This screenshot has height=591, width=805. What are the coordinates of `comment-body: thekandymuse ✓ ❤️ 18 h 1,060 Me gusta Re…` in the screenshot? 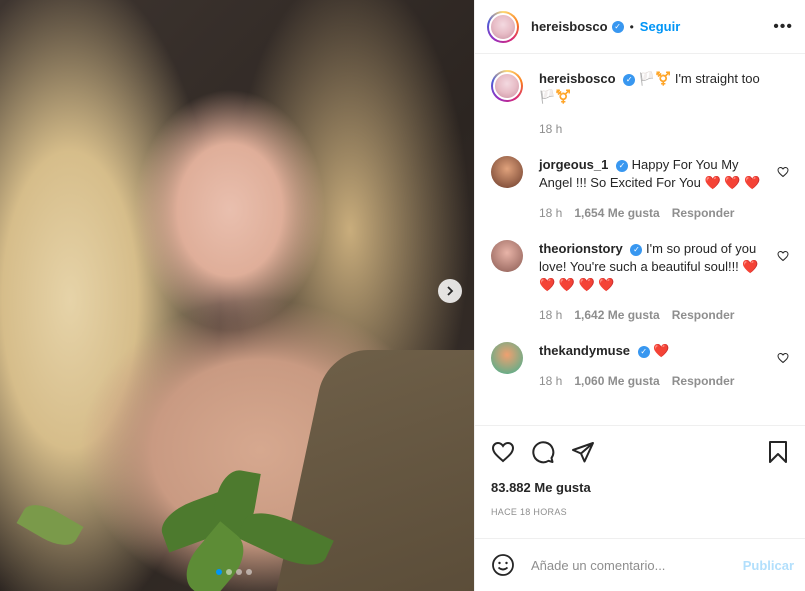 It's located at (654, 366).